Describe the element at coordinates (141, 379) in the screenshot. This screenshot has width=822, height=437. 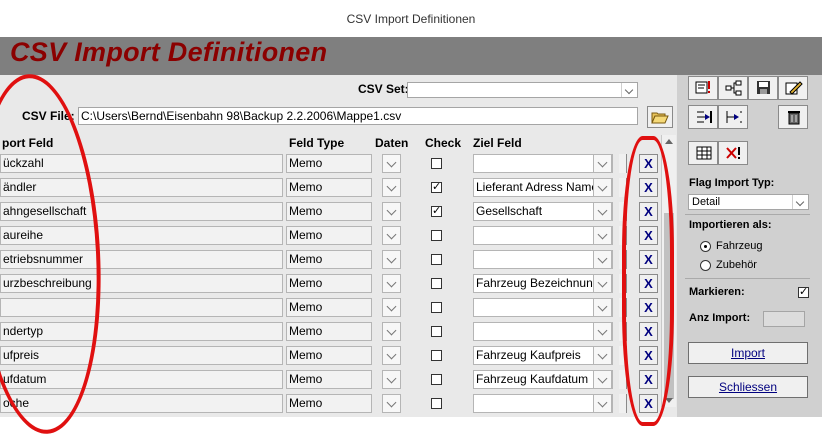
I see `import-field-cell: ufdatum` at that location.